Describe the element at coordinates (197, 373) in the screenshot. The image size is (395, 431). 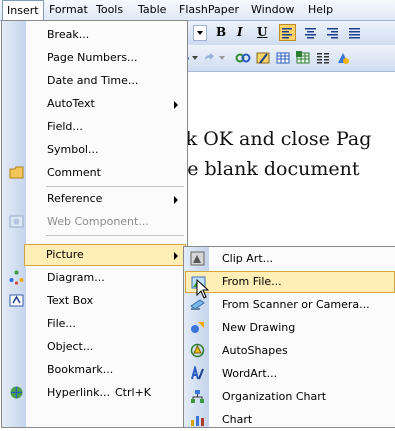
I see `wordart-icon` at that location.